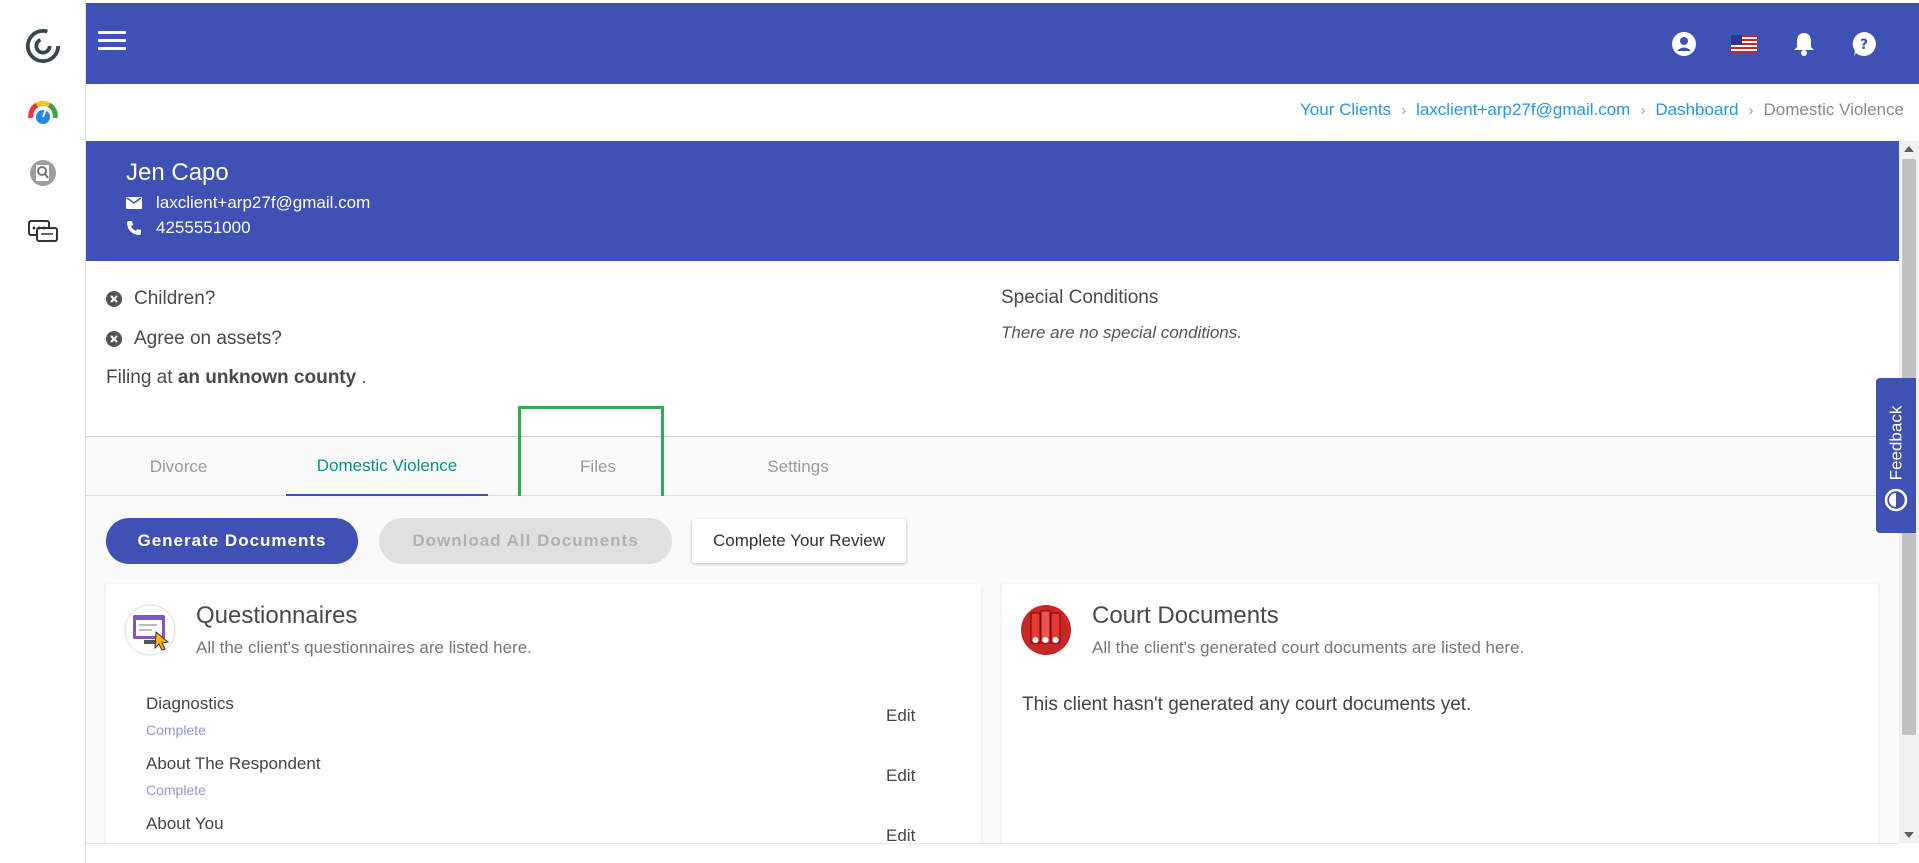 The image size is (1919, 863). Describe the element at coordinates (139, 377) in the screenshot. I see `filing-prefix: Filing at` at that location.